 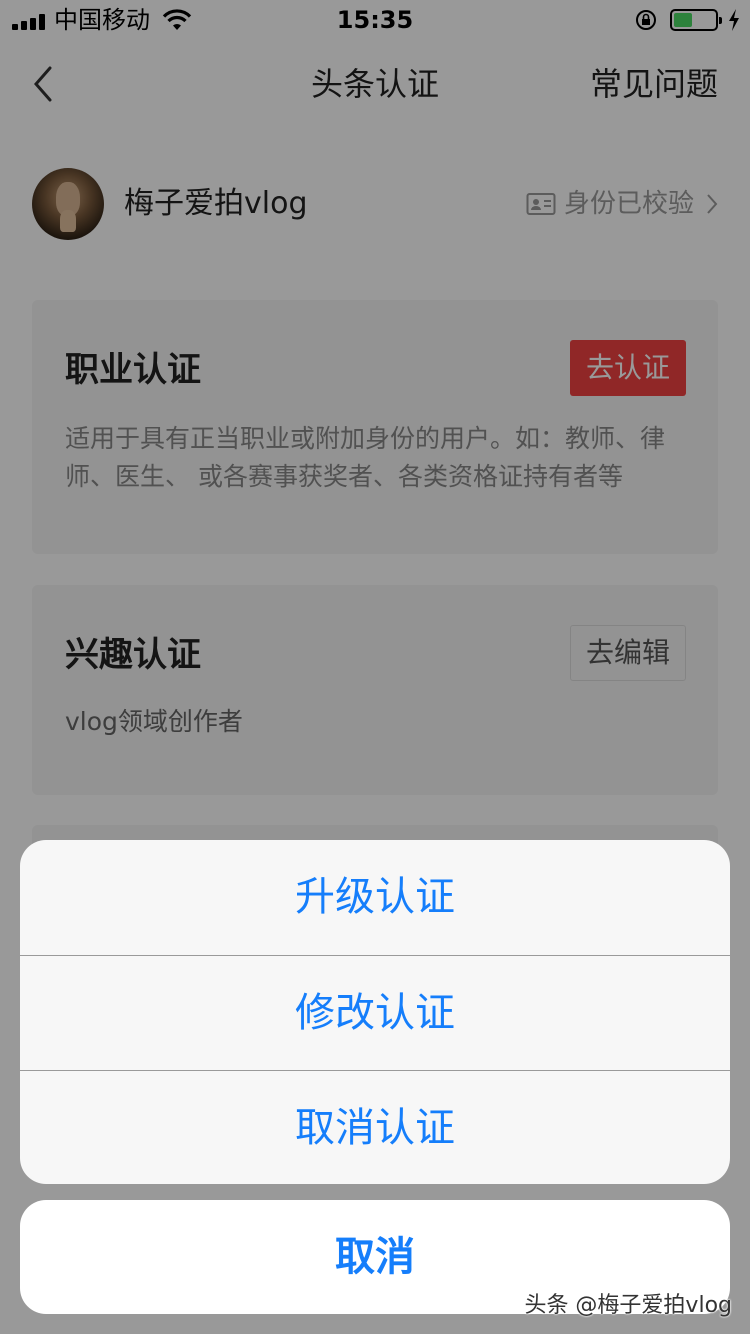 What do you see at coordinates (375, 897) in the screenshot?
I see `upgrade-verification-option: 升级认证` at bounding box center [375, 897].